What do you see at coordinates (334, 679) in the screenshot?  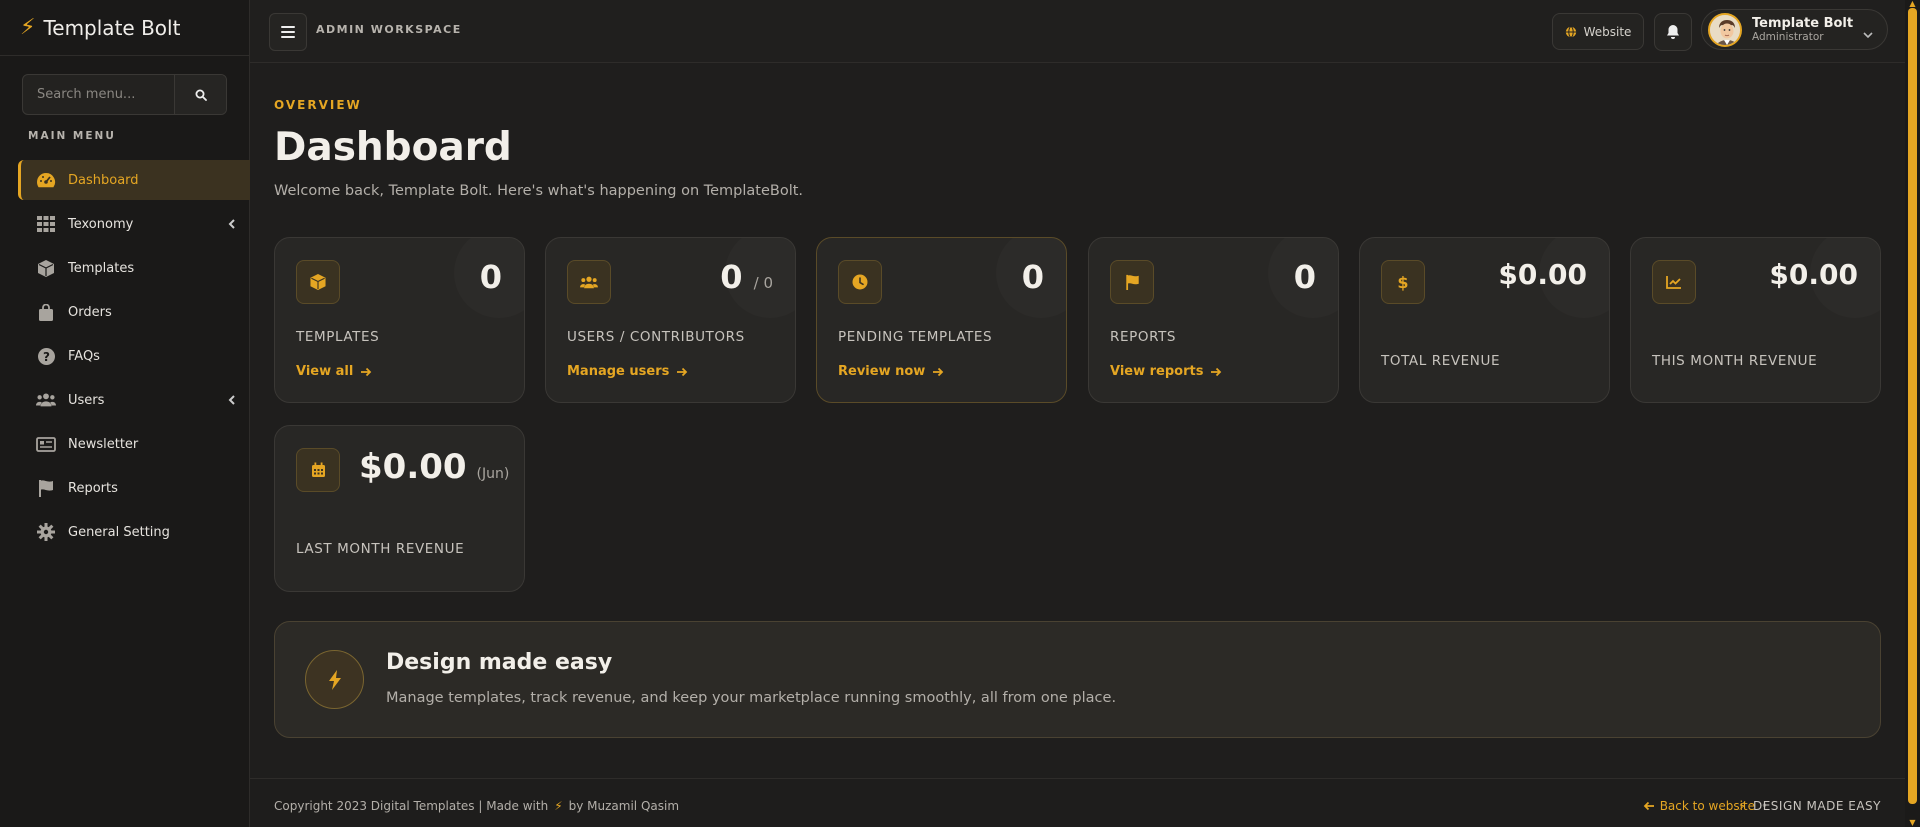 I see `bolt-icon` at bounding box center [334, 679].